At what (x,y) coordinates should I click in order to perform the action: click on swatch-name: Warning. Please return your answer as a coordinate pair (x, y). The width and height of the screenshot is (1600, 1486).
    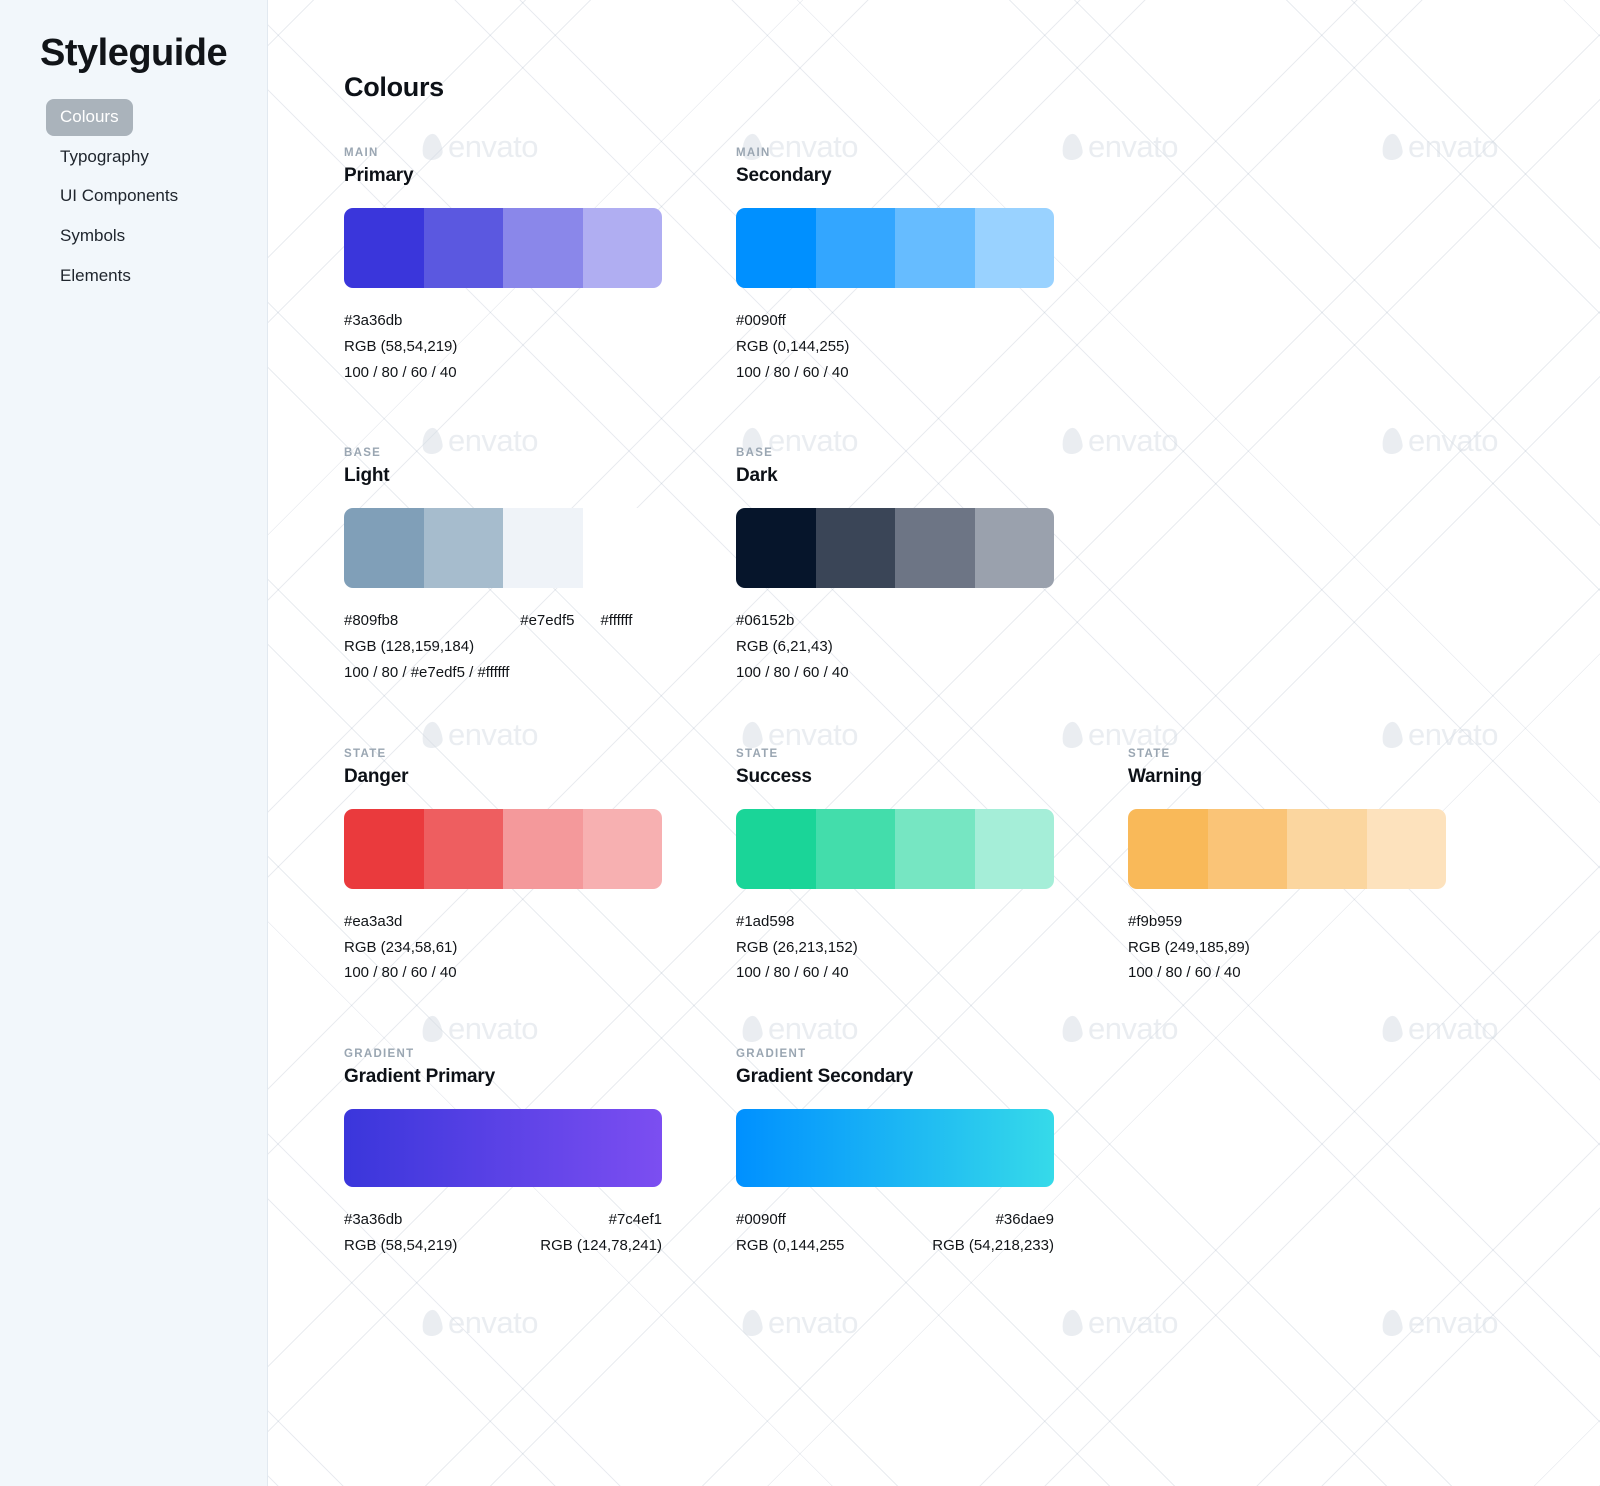
    Looking at the image, I should click on (1165, 776).